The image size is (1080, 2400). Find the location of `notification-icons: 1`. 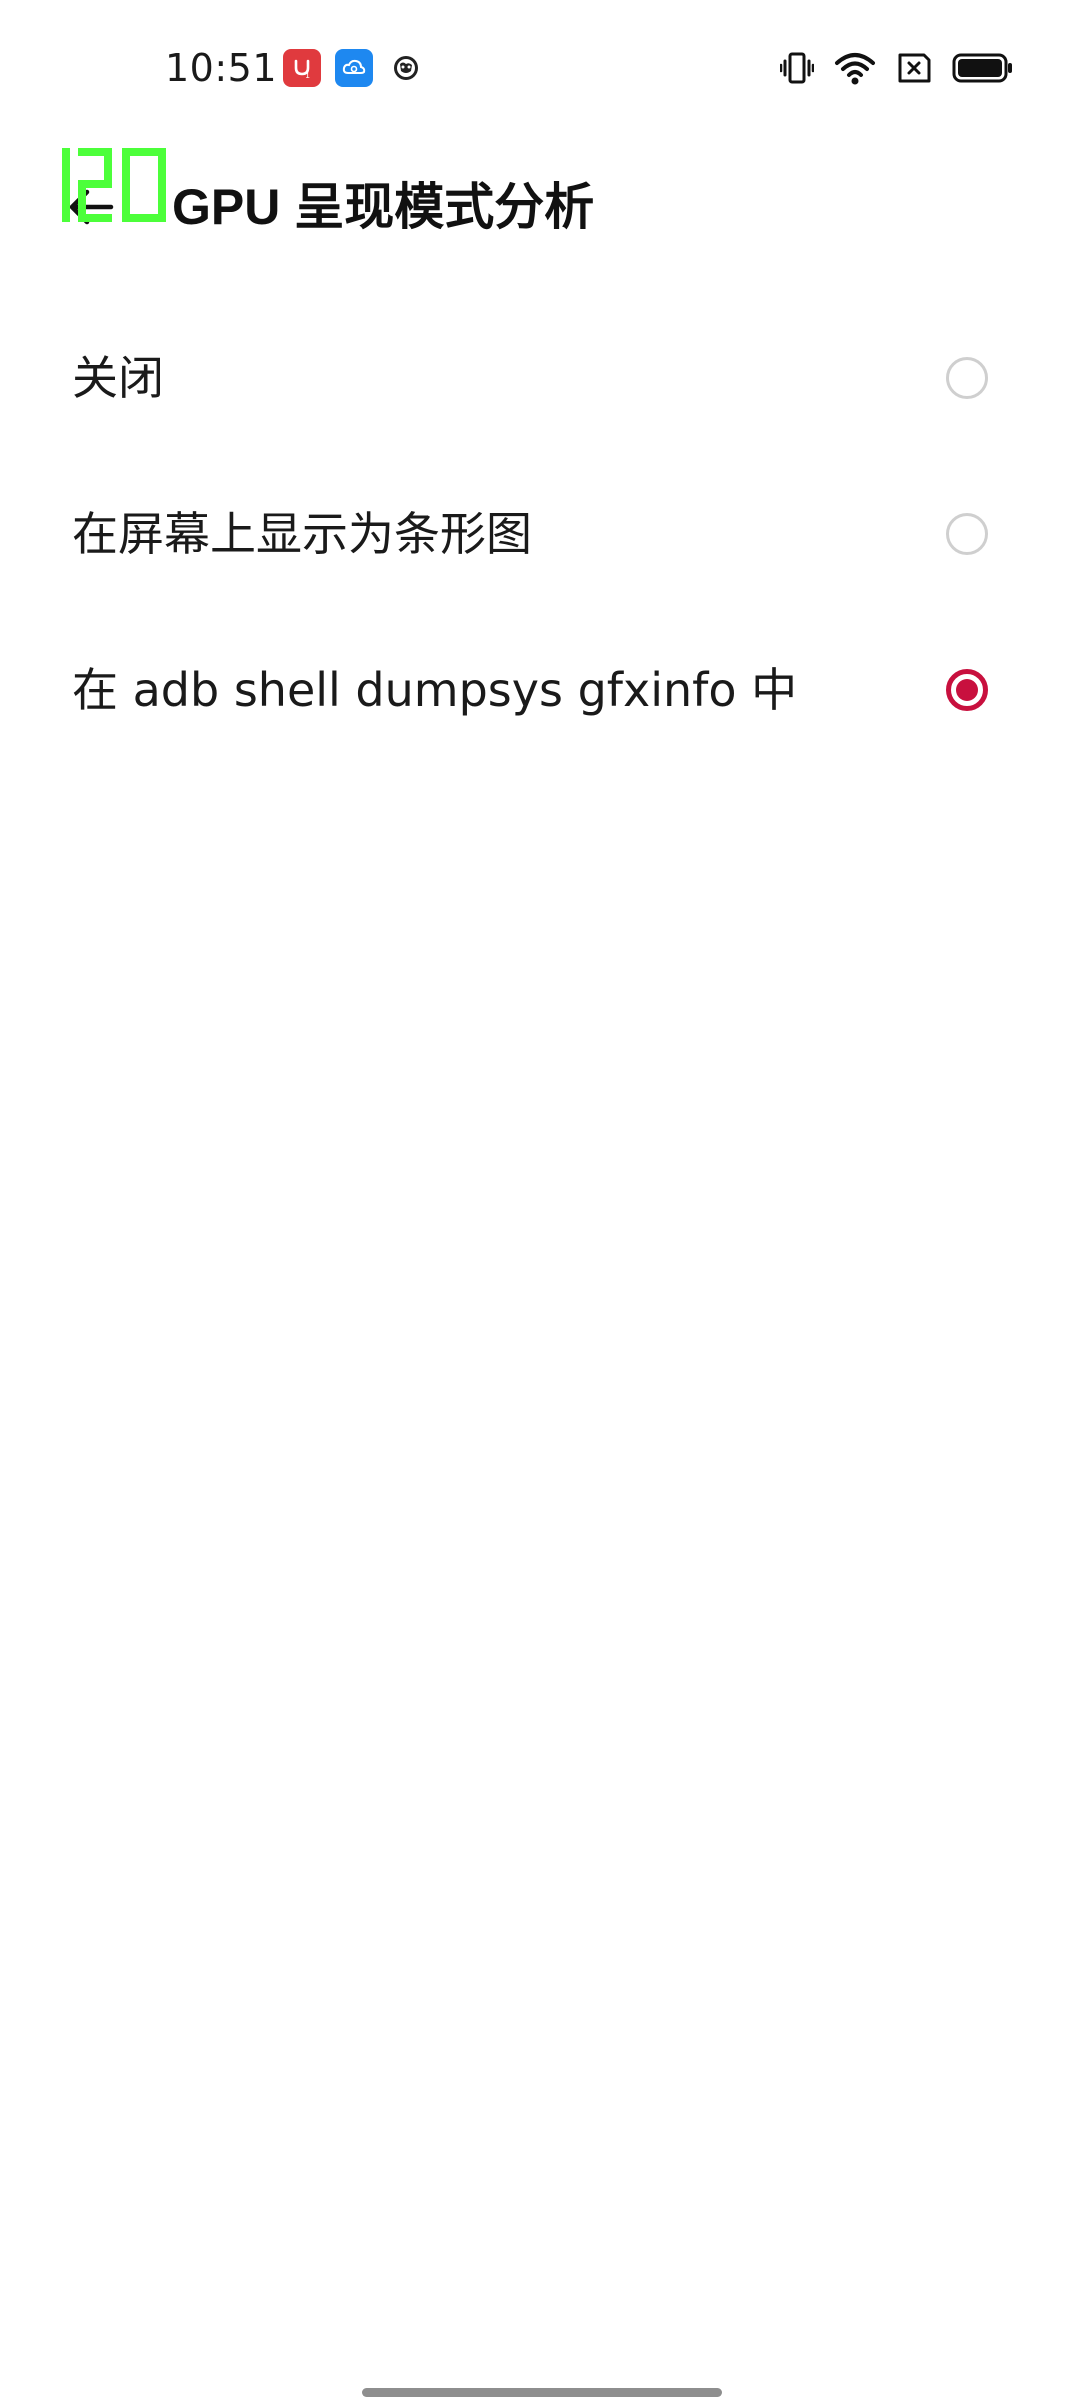

notification-icons: 1 is located at coordinates (361, 68).